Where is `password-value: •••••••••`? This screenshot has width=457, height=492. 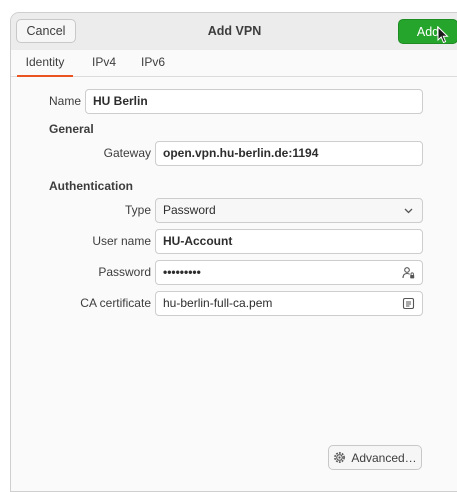 password-value: ••••••••• is located at coordinates (182, 272).